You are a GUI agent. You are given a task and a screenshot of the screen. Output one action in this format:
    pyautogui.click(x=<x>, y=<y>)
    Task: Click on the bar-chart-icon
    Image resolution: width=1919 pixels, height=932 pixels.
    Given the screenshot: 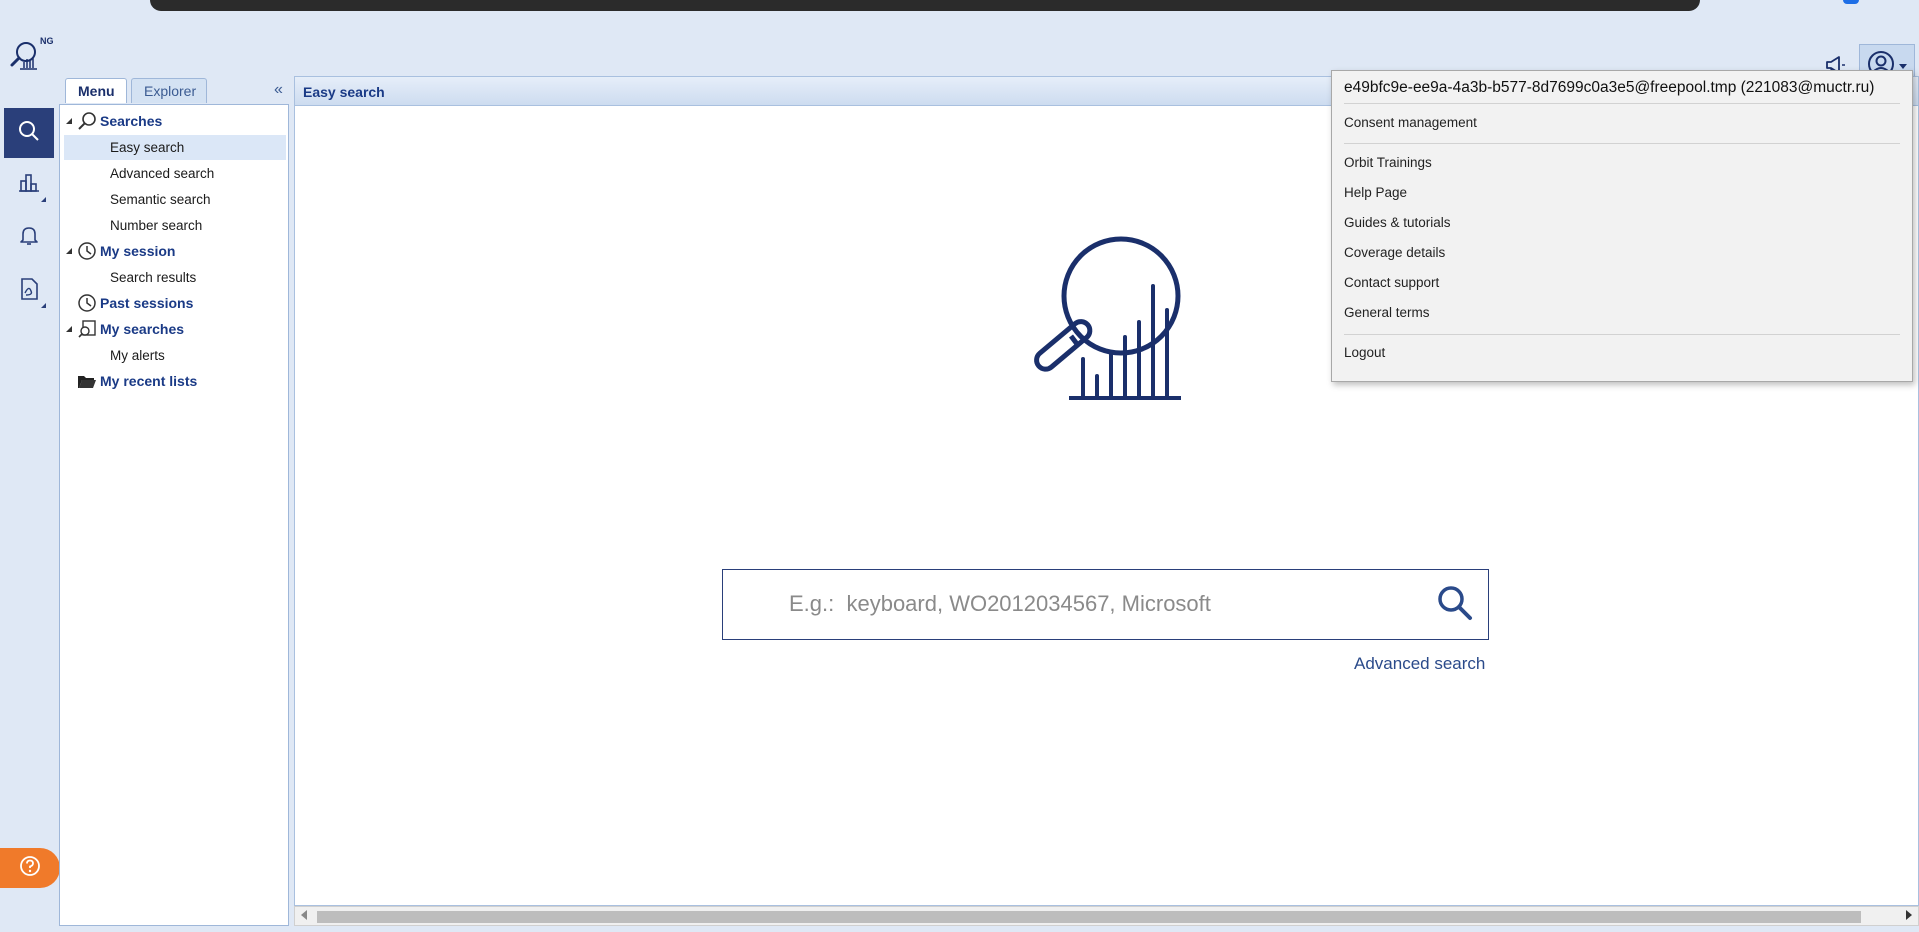 What is the action you would take?
    pyautogui.click(x=29, y=185)
    